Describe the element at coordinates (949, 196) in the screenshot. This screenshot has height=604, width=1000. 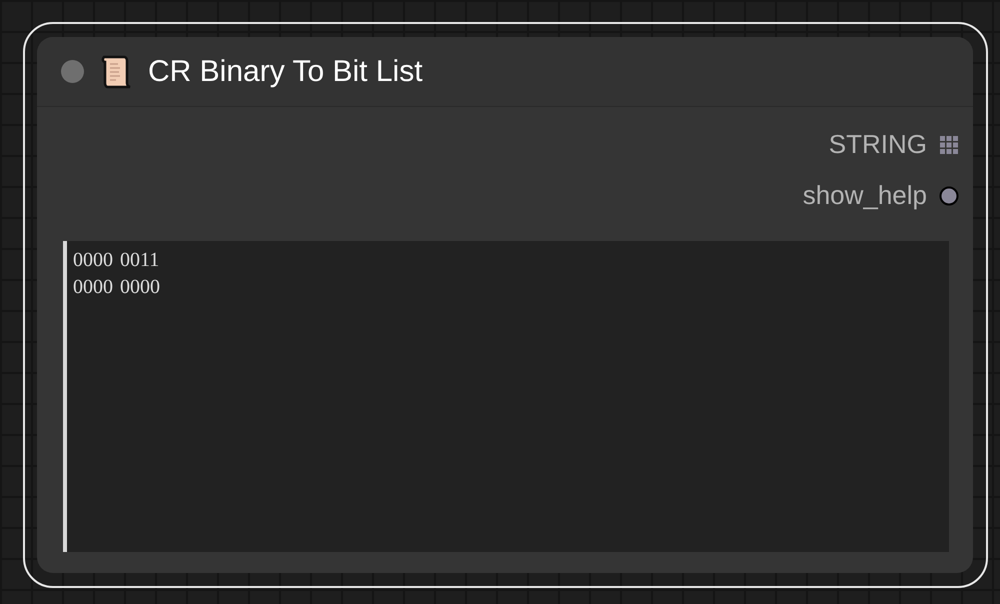
I see `output-slot-icon` at that location.